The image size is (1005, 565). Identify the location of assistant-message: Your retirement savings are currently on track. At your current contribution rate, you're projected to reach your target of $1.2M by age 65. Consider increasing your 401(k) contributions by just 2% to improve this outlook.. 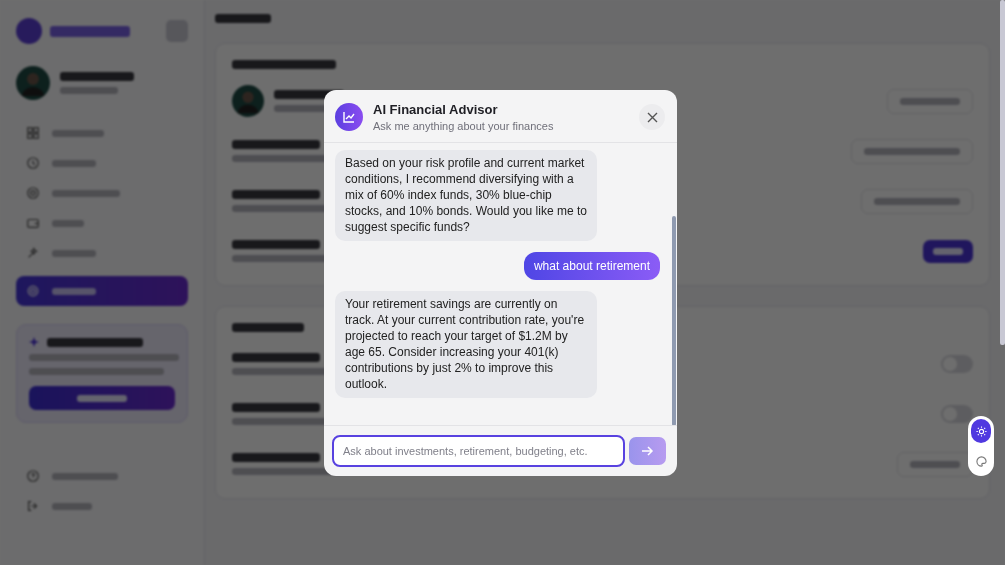
(466, 344).